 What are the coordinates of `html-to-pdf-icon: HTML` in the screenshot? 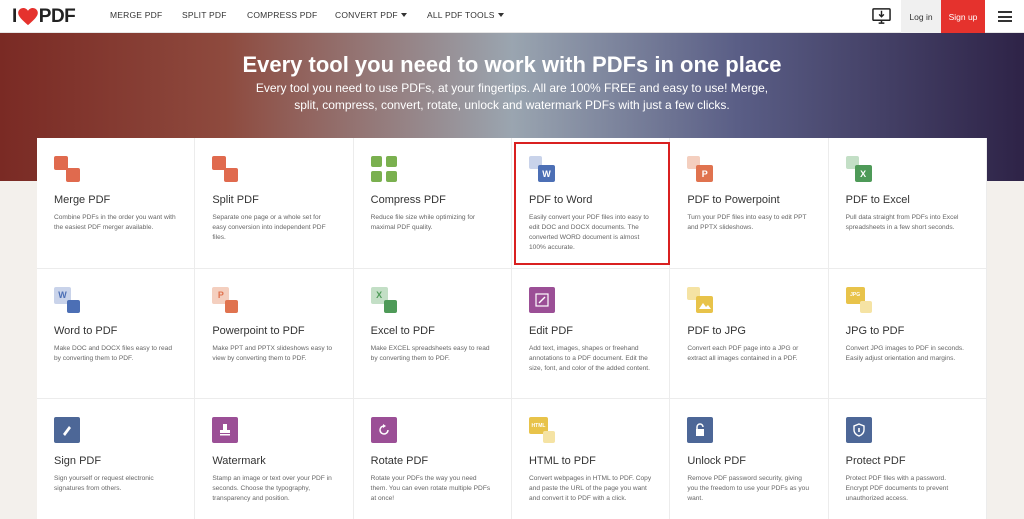 It's located at (541, 430).